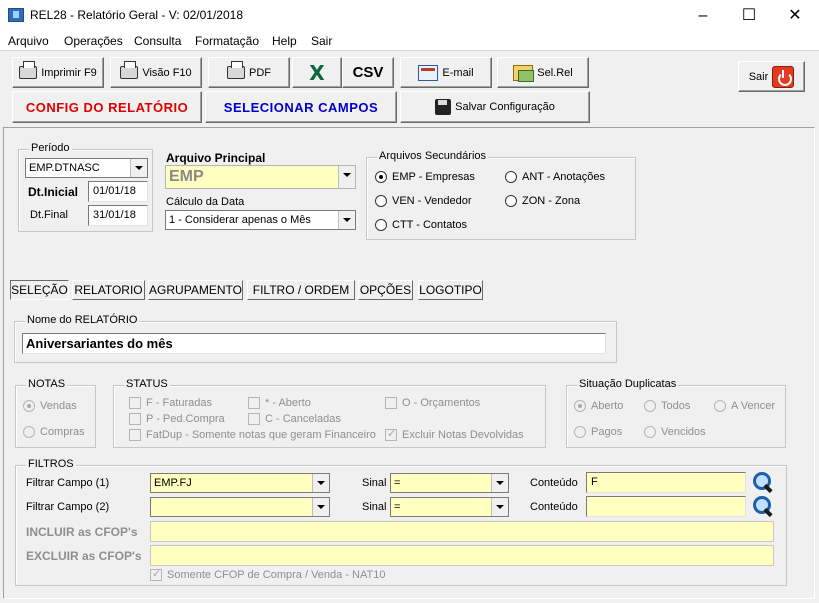 The height and width of the screenshot is (603, 819). Describe the element at coordinates (443, 107) in the screenshot. I see `floppy-disk-icon` at that location.